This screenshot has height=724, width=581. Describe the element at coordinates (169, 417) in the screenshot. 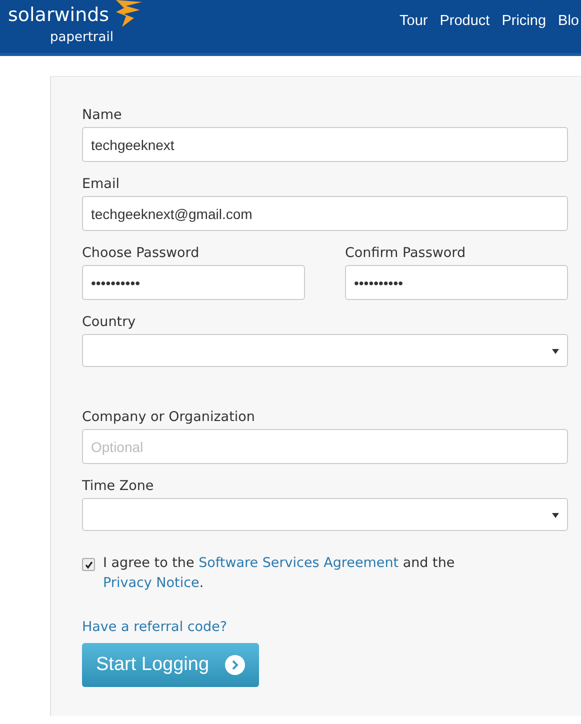

I see `field-label: Company or Organization` at that location.